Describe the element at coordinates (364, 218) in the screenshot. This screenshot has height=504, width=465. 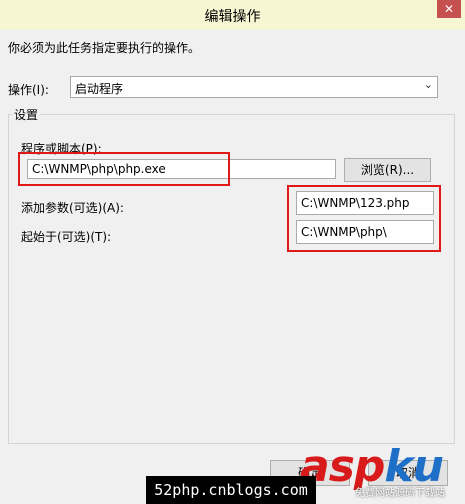
I see `highlight-box-params` at that location.